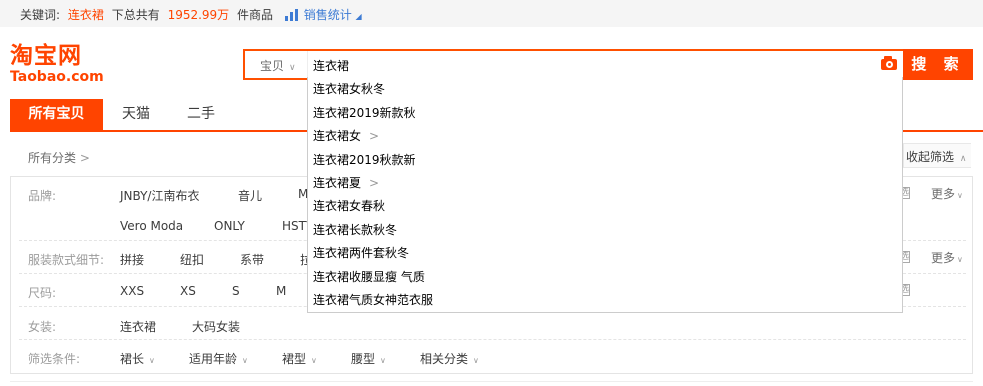 This screenshot has width=983, height=386. I want to click on tab-secondhand: 二手, so click(201, 114).